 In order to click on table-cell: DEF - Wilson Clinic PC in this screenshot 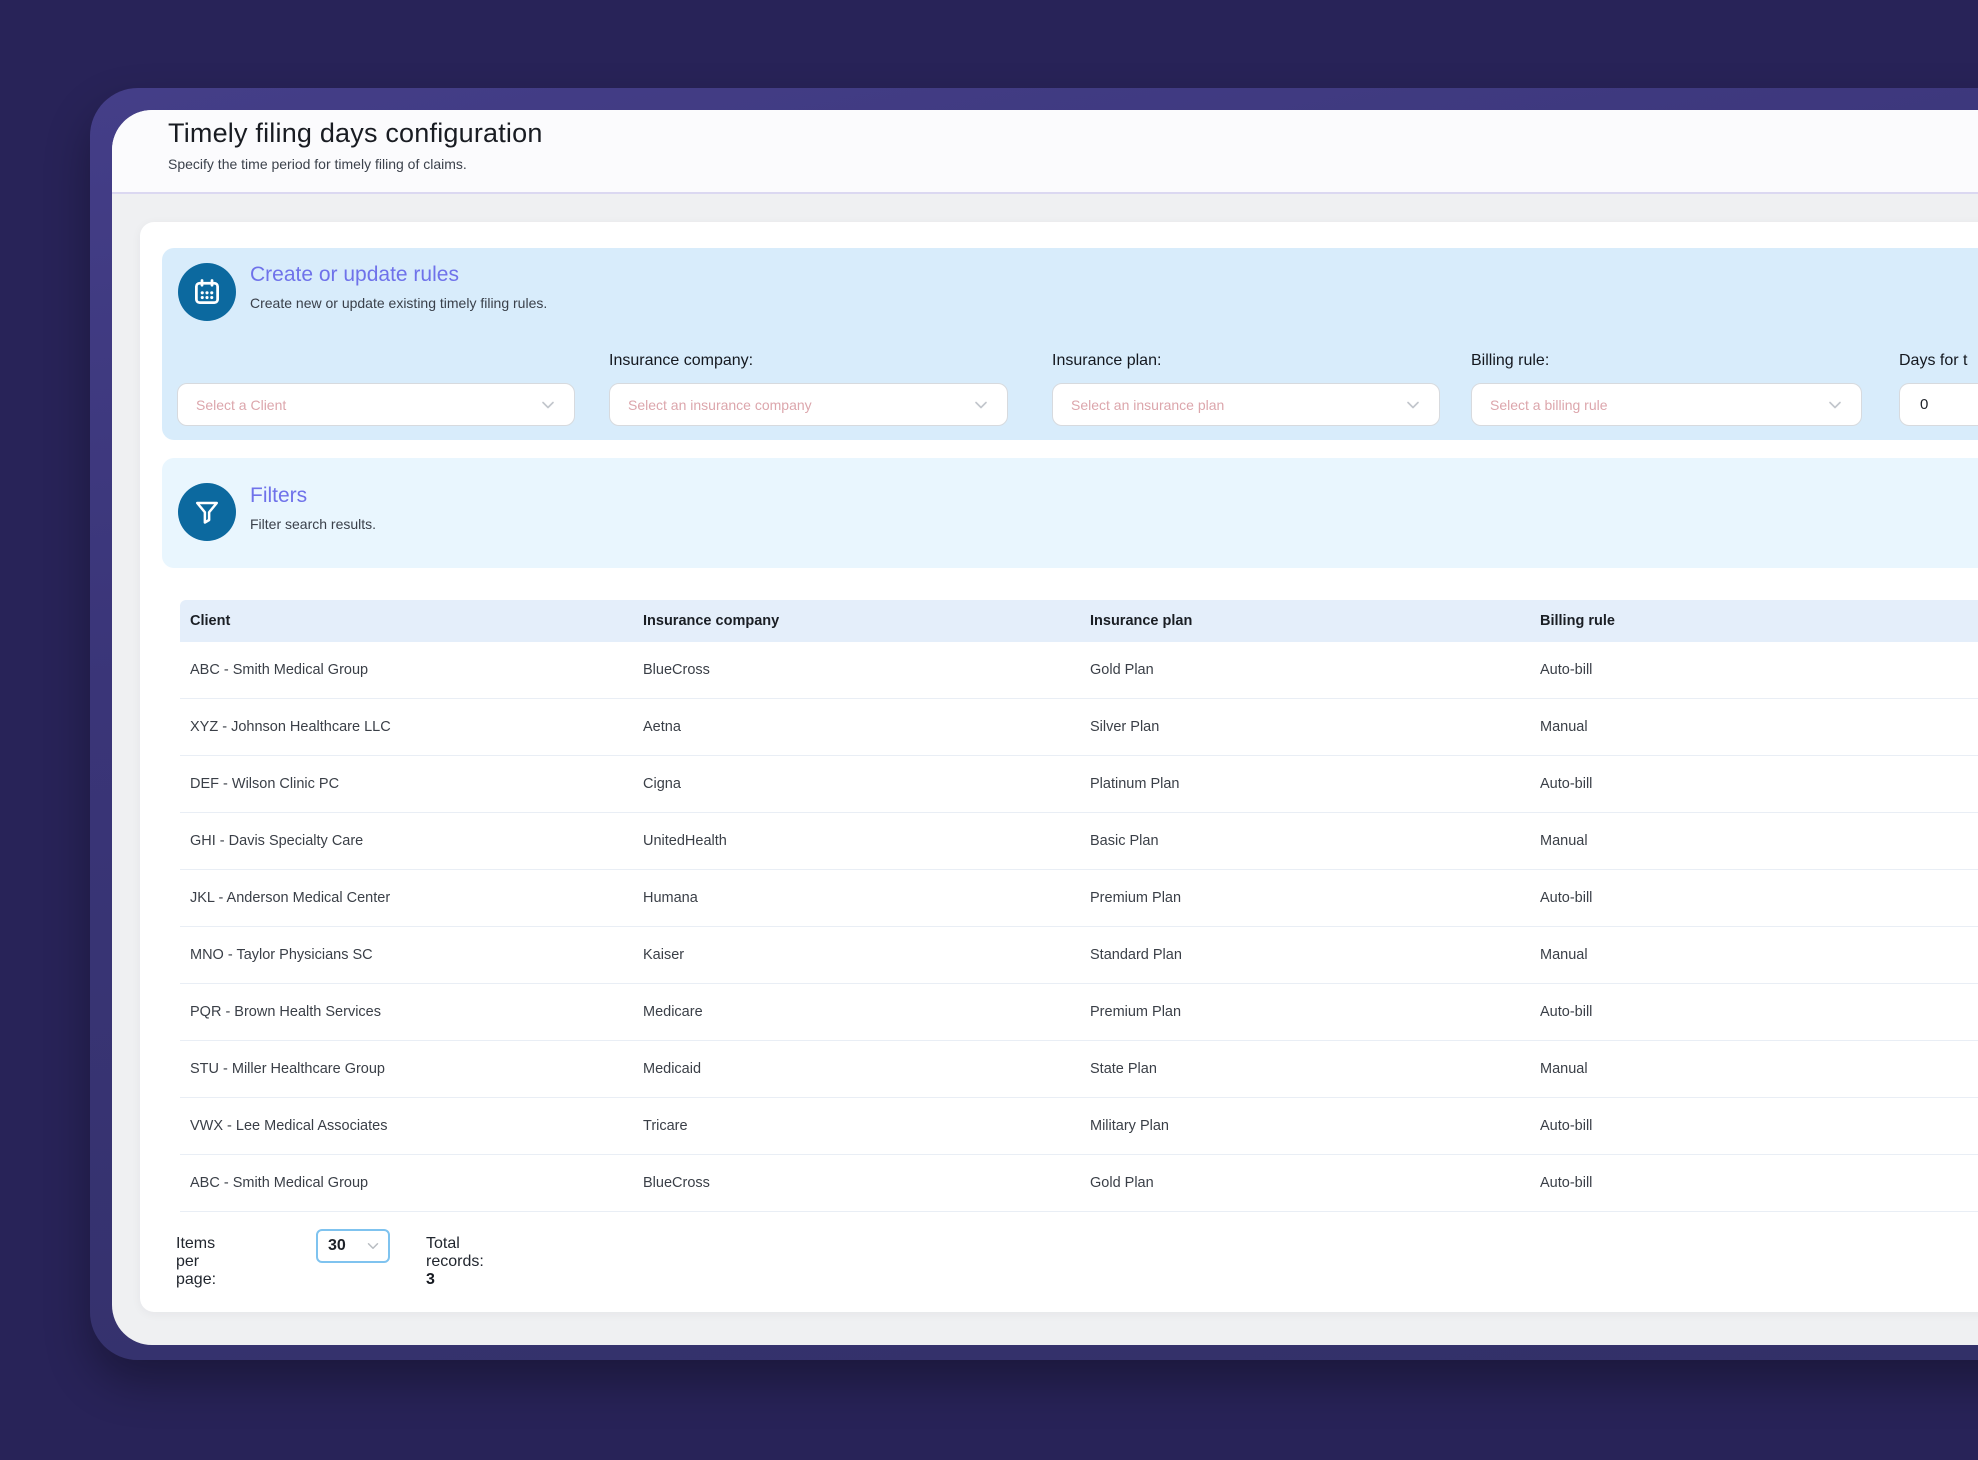, I will do `click(265, 784)`.